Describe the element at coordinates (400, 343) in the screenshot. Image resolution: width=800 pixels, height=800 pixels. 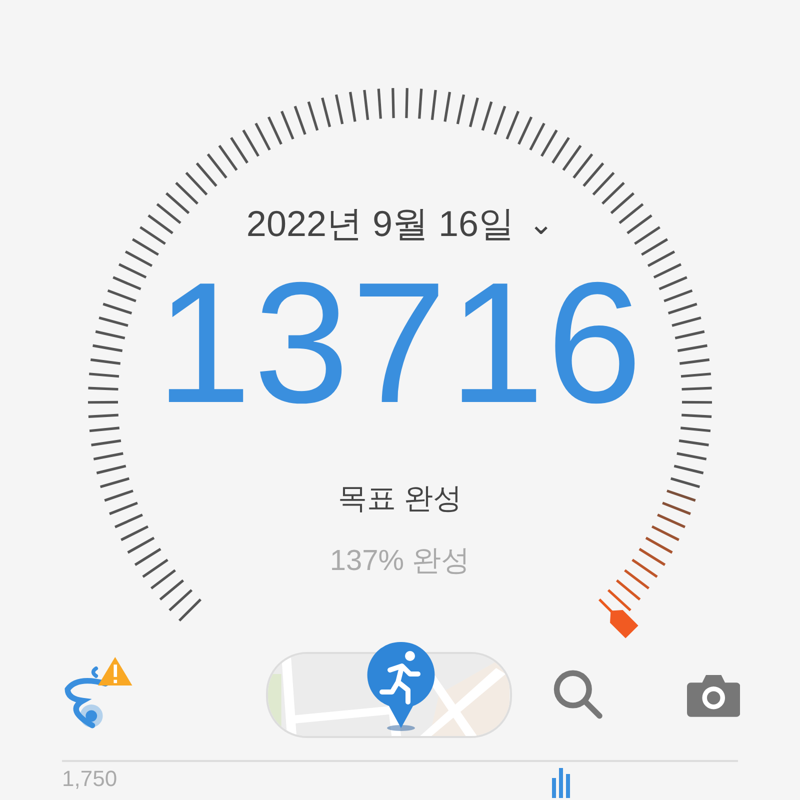
I see `step-count: 13716` at that location.